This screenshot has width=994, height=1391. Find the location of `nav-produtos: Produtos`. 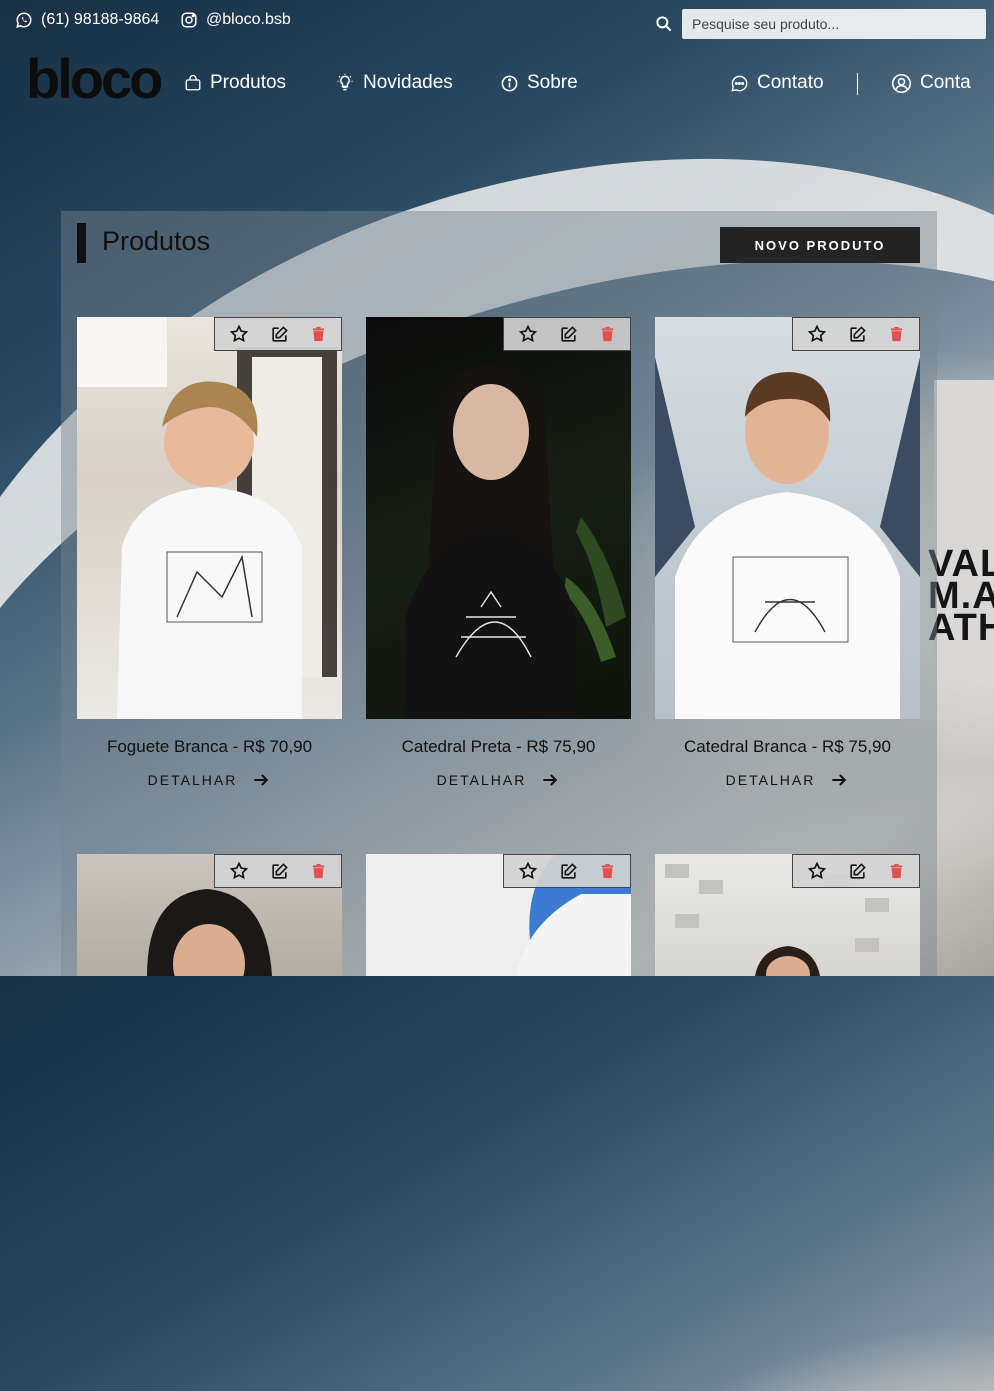

nav-produtos: Produtos is located at coordinates (235, 83).